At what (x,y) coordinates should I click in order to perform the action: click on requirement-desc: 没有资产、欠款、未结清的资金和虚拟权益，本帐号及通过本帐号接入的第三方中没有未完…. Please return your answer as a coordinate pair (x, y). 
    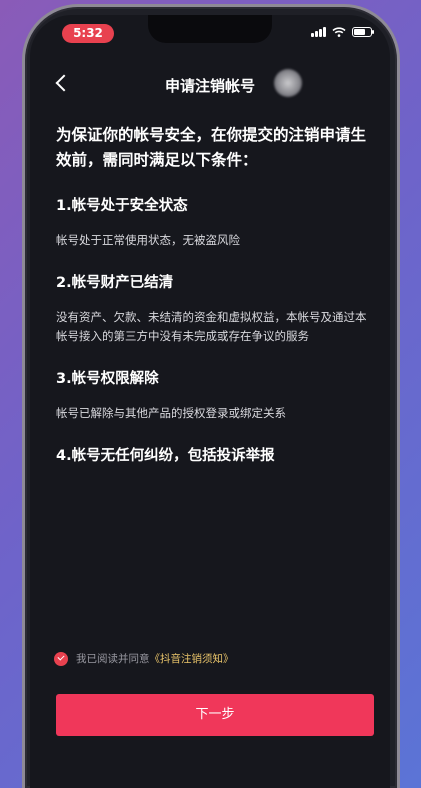
    Looking at the image, I should click on (211, 326).